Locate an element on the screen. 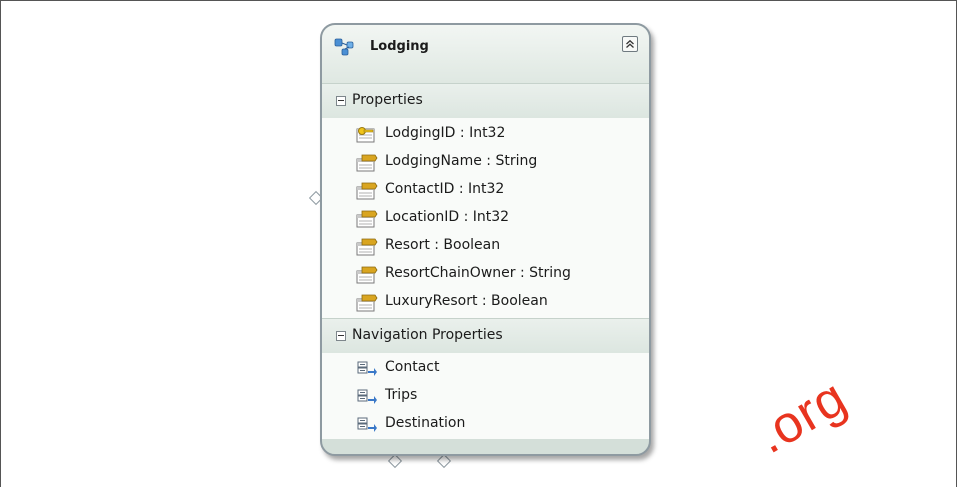 This screenshot has height=488, width=957. property-label: ContactID : Int32 is located at coordinates (445, 189).